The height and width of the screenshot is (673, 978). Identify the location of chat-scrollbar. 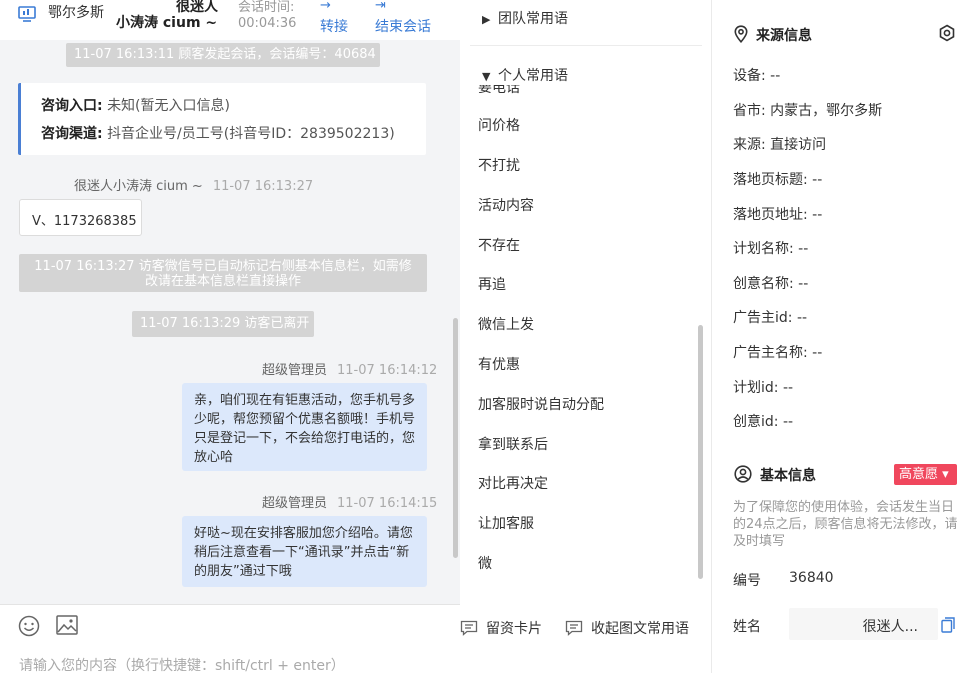
(455, 438).